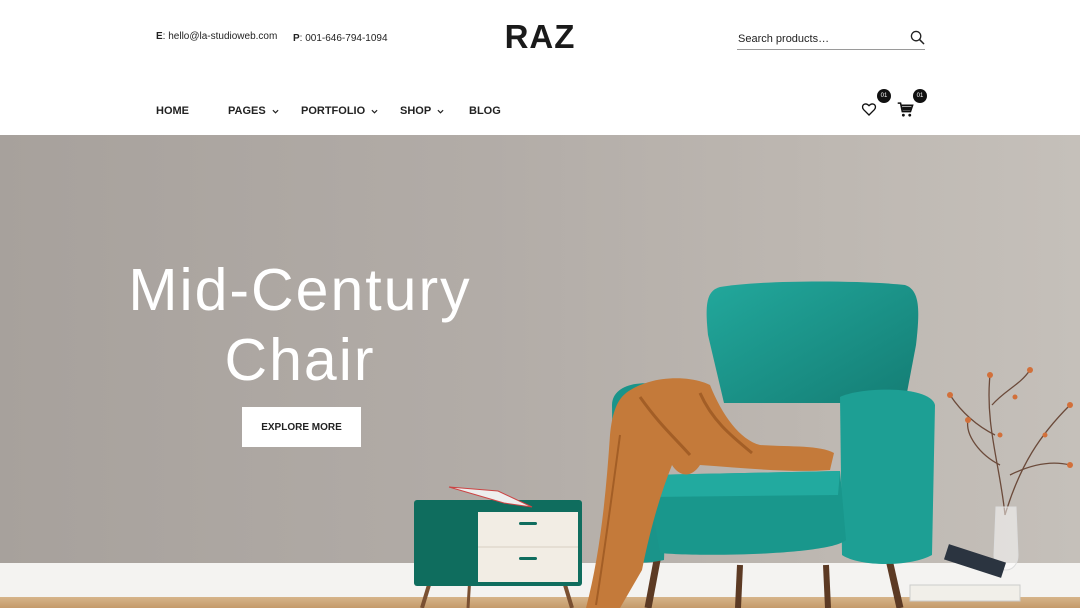 The width and height of the screenshot is (1080, 608). Describe the element at coordinates (1010, 417) in the screenshot. I see `branch-blossoms` at that location.